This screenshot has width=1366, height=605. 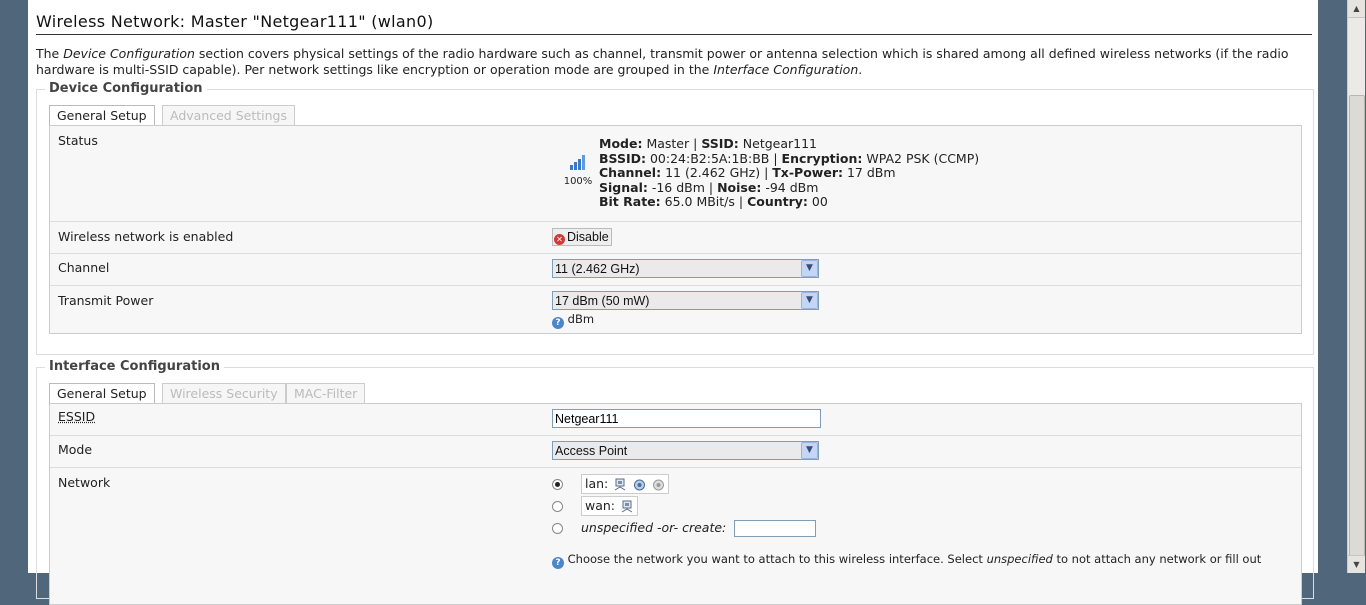 I want to click on essid-row: ESSID, so click(x=675, y=420).